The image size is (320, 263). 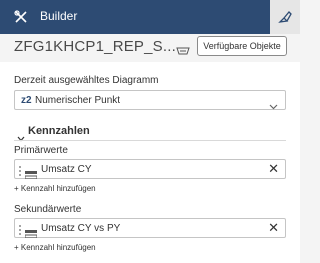 I want to click on pen-icon, so click(x=285, y=17).